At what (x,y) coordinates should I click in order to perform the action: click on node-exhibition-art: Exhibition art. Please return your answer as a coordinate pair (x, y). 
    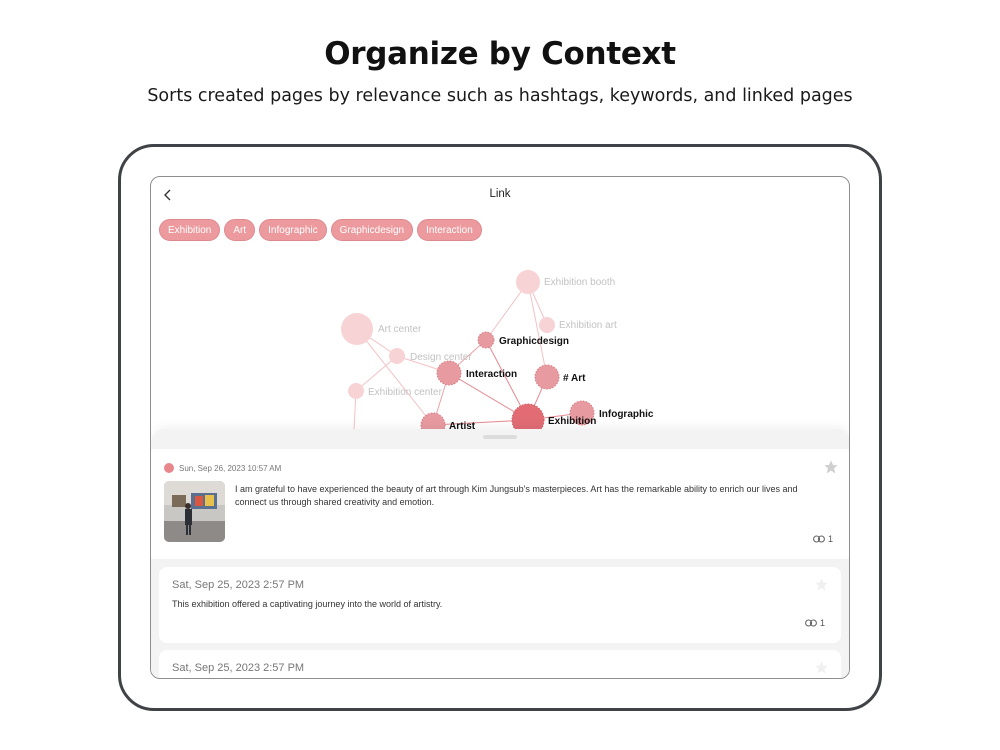
    Looking at the image, I should click on (578, 325).